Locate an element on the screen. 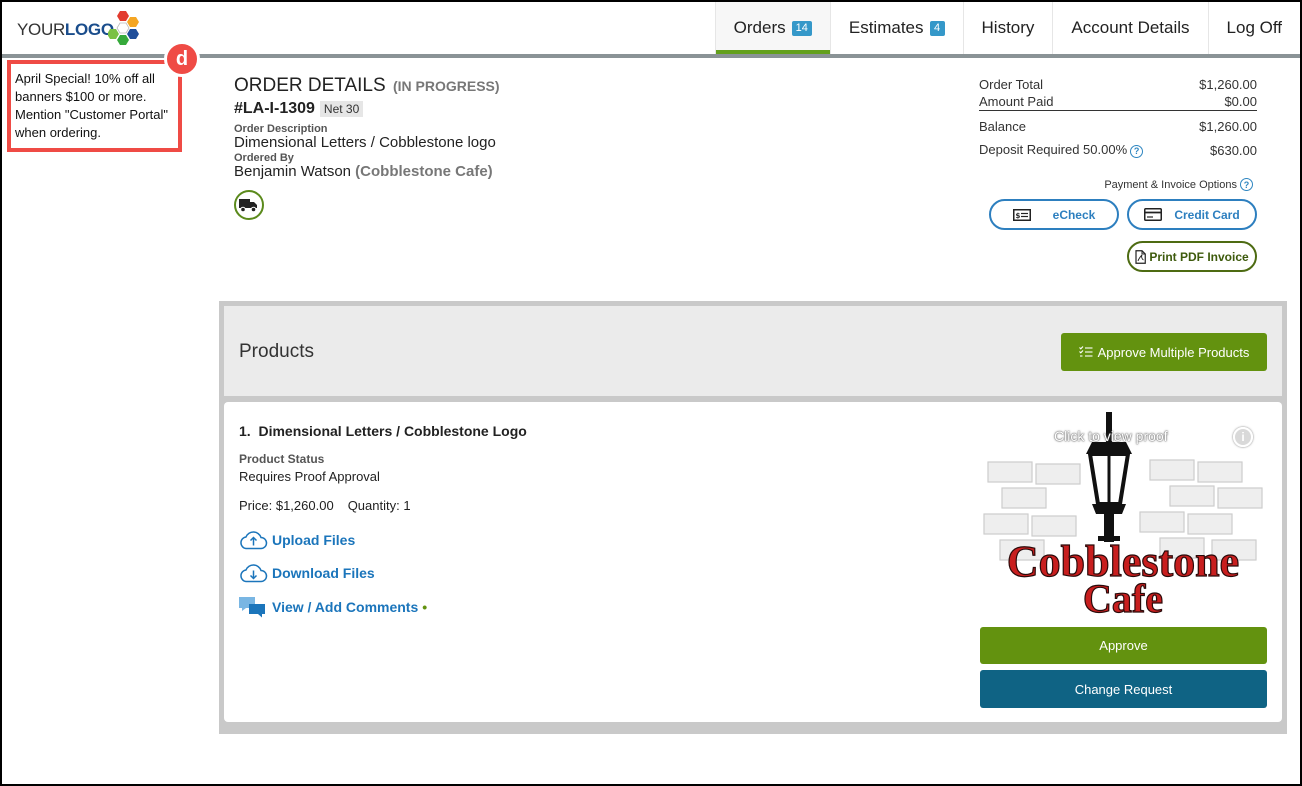  payment-terms-tag: Net 30 is located at coordinates (341, 109).